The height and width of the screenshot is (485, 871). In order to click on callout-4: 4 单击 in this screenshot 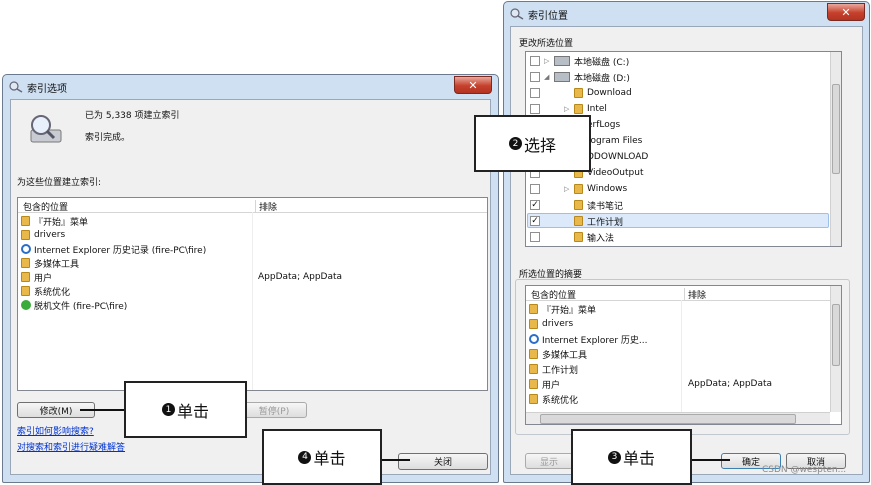, I will do `click(322, 457)`.